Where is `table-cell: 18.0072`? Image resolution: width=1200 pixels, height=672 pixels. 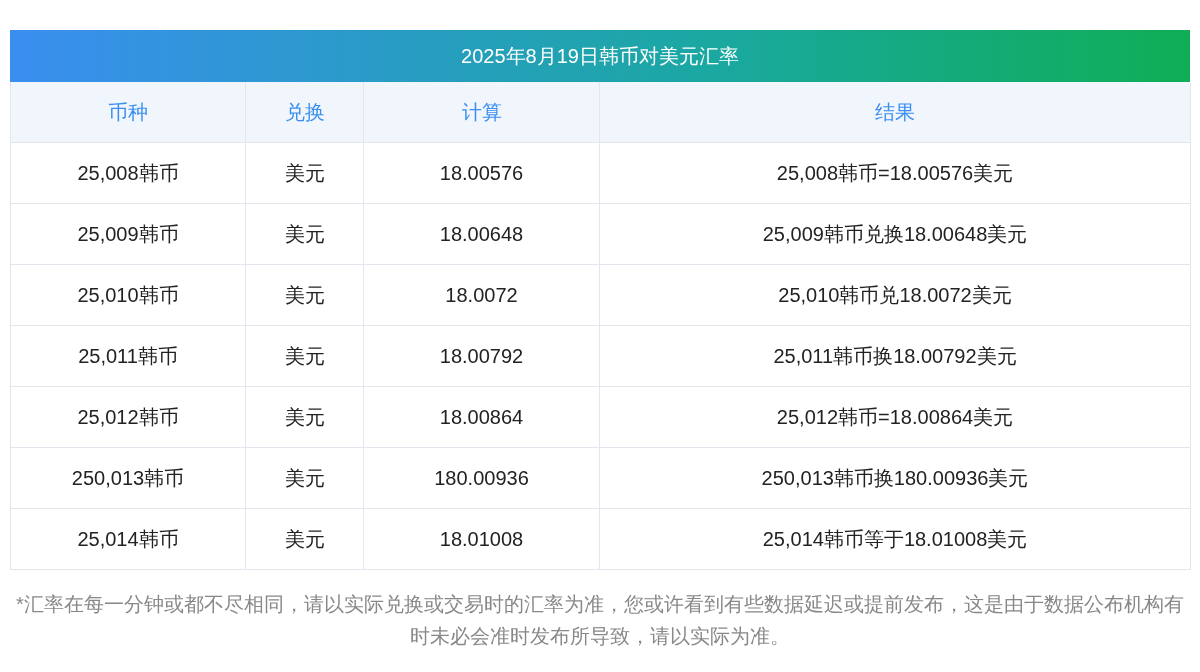
table-cell: 18.0072 is located at coordinates (482, 295).